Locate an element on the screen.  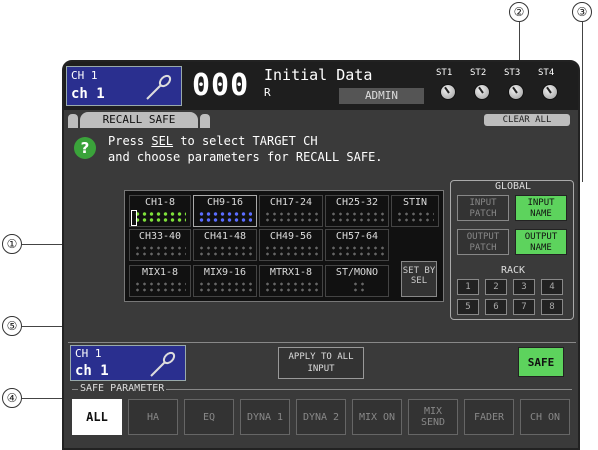
help-icon: ? is located at coordinates (85, 148).